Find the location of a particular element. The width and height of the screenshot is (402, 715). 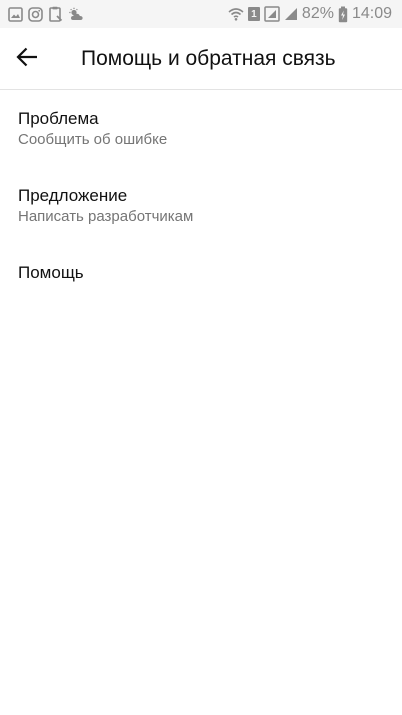

signal-box-icon is located at coordinates (272, 14).